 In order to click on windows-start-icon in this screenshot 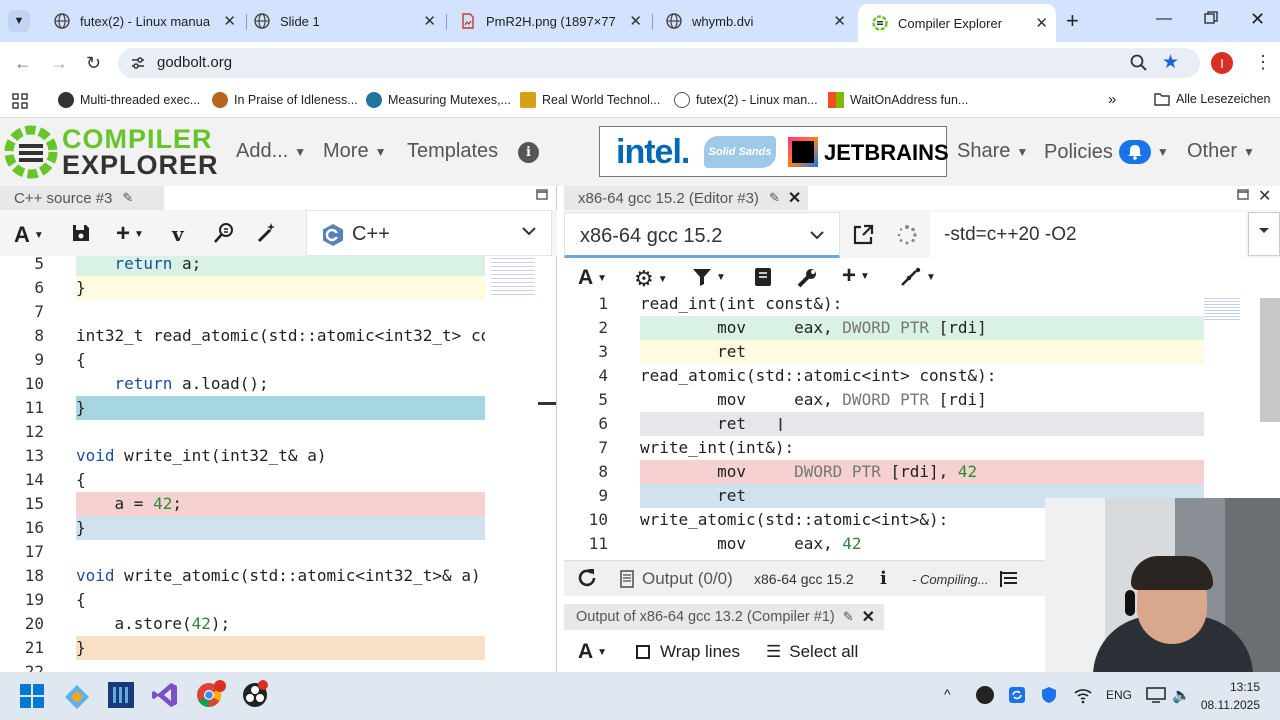, I will do `click(32, 696)`.